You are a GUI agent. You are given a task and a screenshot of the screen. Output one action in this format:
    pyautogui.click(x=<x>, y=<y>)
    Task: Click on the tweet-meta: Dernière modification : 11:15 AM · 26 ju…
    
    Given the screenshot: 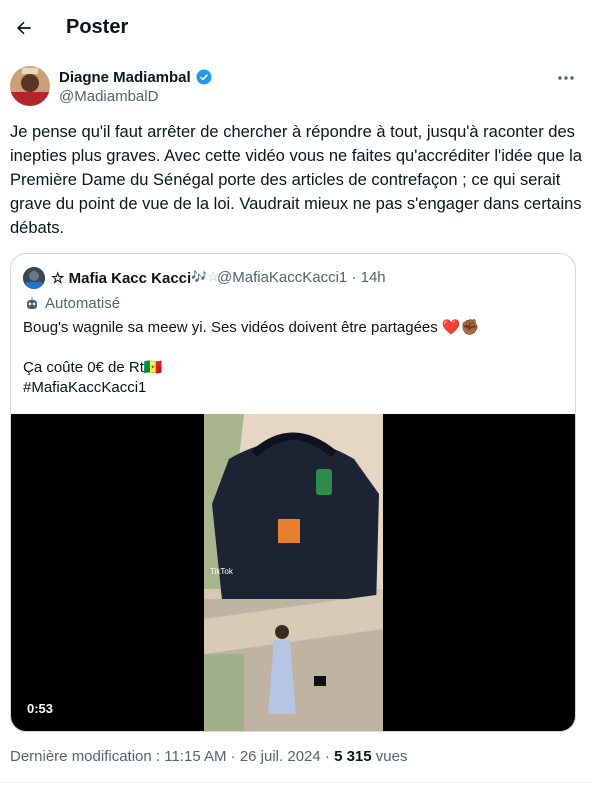 What is the action you would take?
    pyautogui.click(x=208, y=756)
    